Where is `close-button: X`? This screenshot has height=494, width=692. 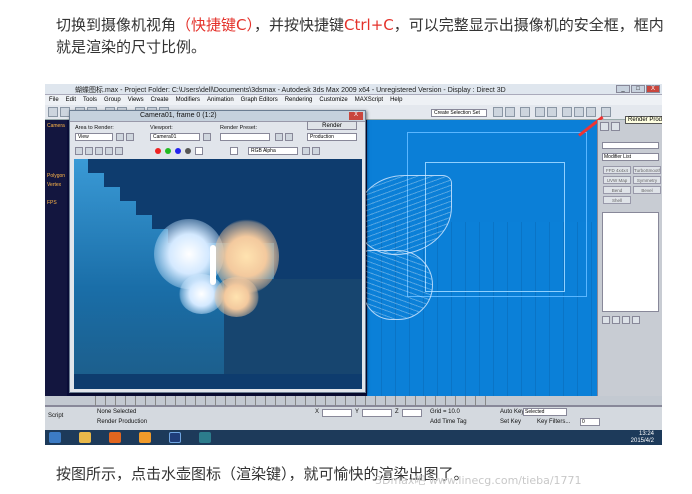 close-button: X is located at coordinates (653, 89).